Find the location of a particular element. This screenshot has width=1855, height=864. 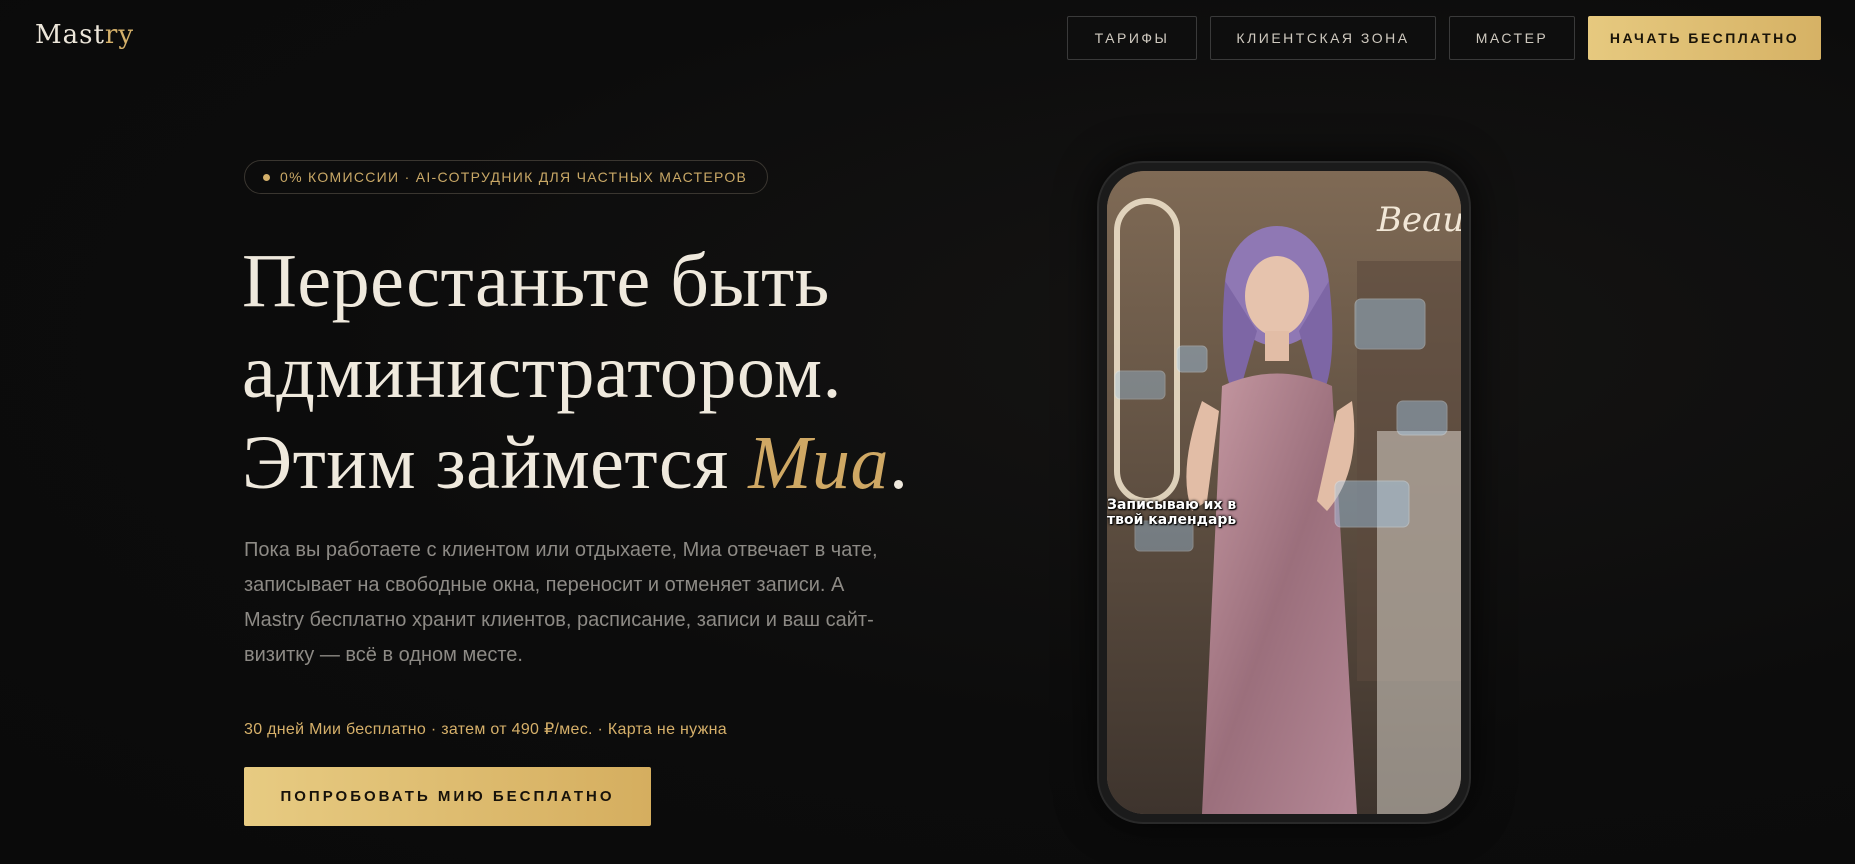

headline-period: . is located at coordinates (899, 463).